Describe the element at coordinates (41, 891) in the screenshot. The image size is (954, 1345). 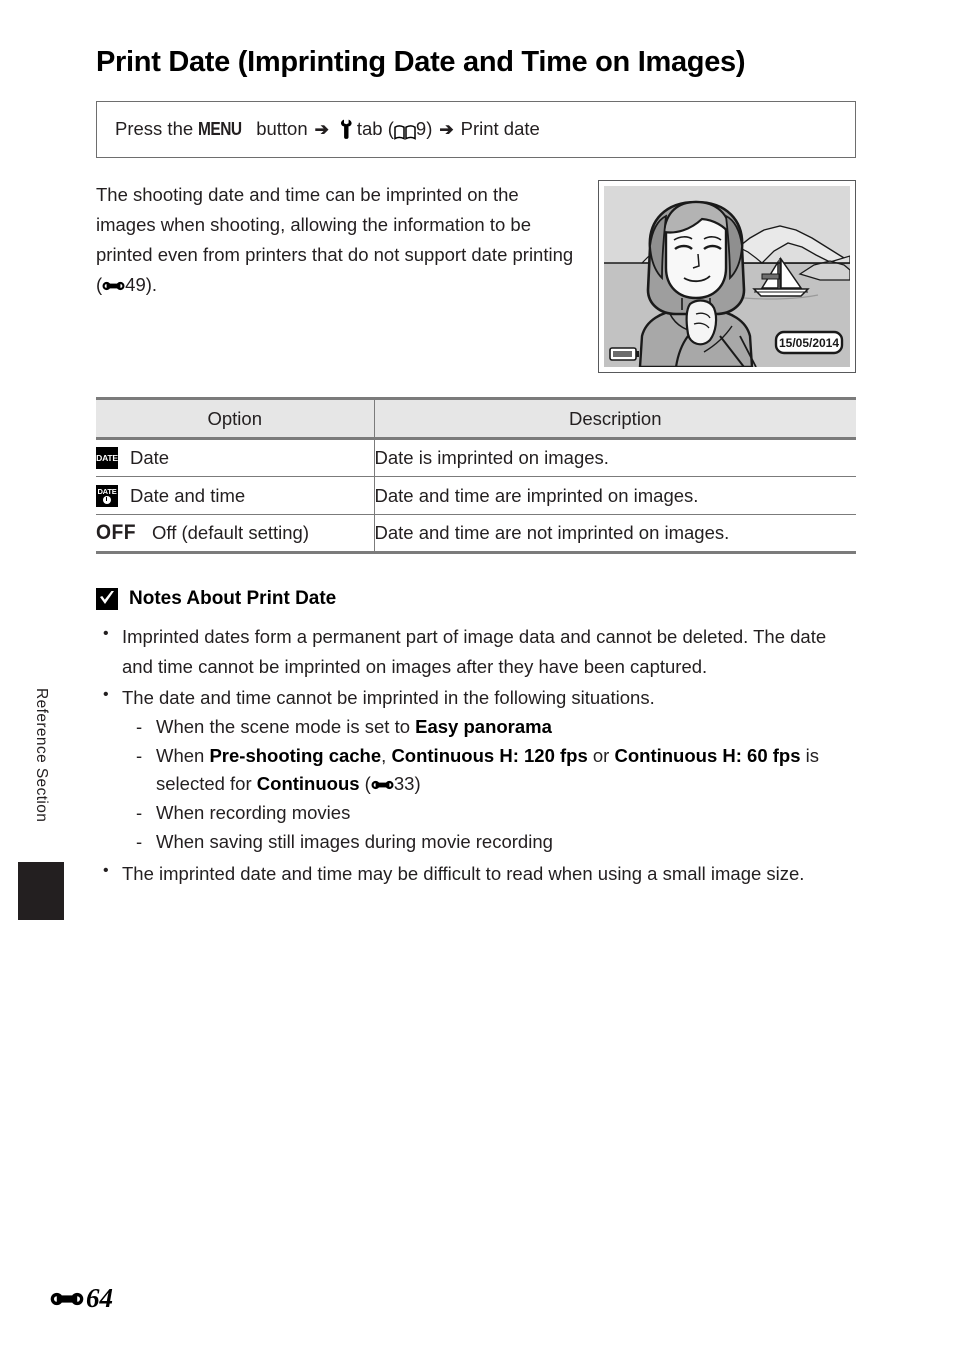
I see `side-tab-marker-block` at that location.